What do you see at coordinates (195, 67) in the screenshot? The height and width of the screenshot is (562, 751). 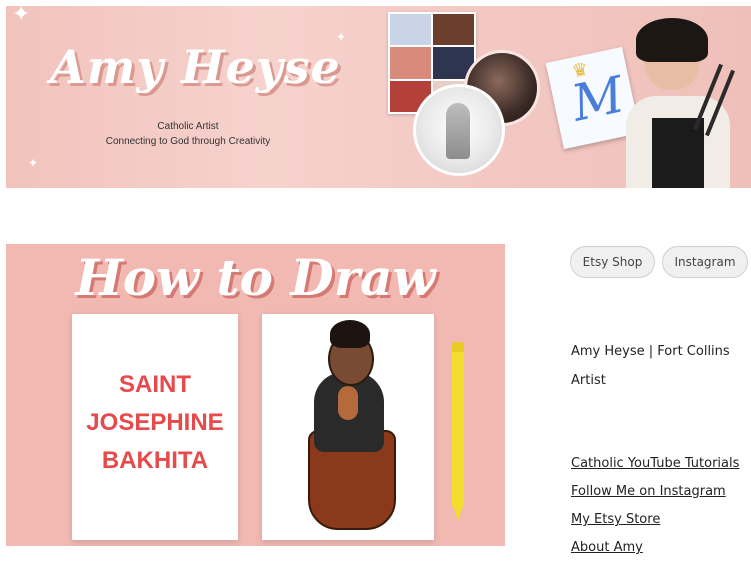 I see `banner-title: Amy Heyse` at bounding box center [195, 67].